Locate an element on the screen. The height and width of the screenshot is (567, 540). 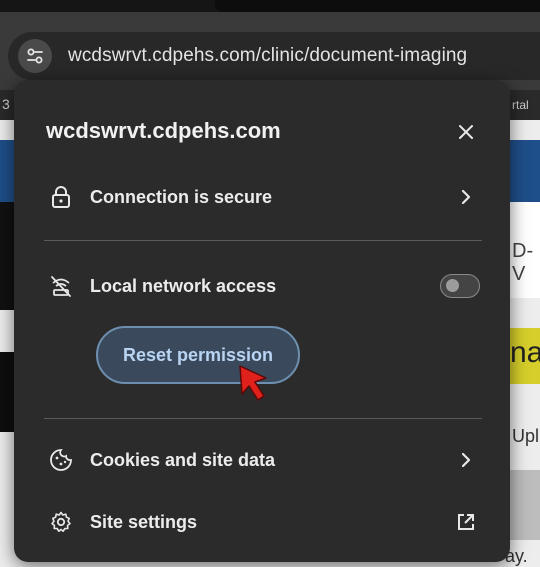
local-network-toggle is located at coordinates (460, 286).